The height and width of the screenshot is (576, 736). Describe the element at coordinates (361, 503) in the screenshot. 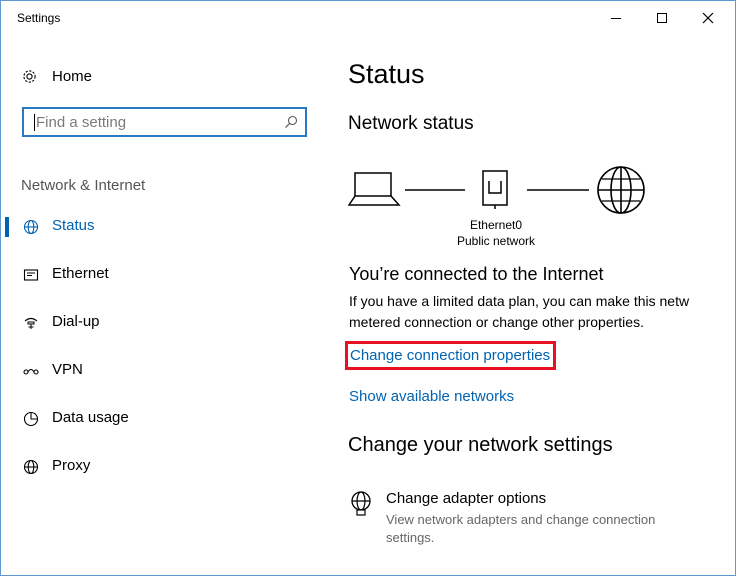

I see `adapter-globe-icon` at that location.